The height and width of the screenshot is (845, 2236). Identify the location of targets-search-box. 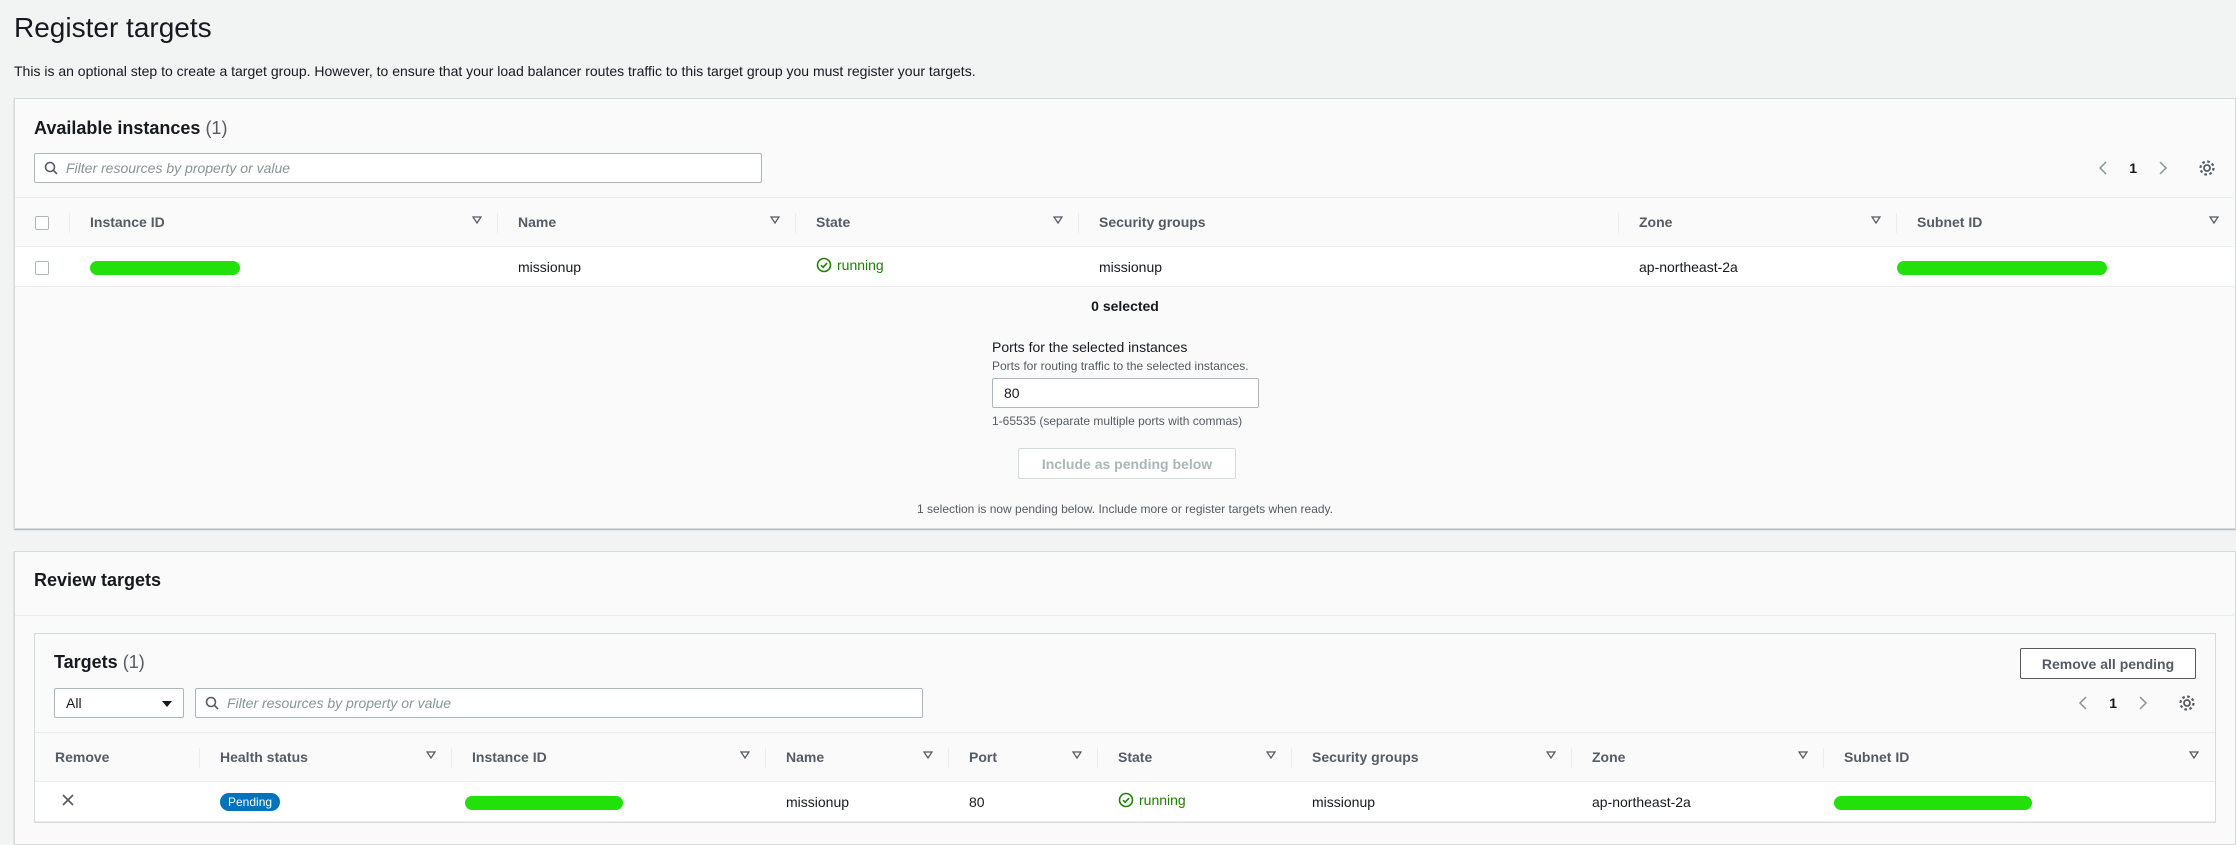
(559, 703).